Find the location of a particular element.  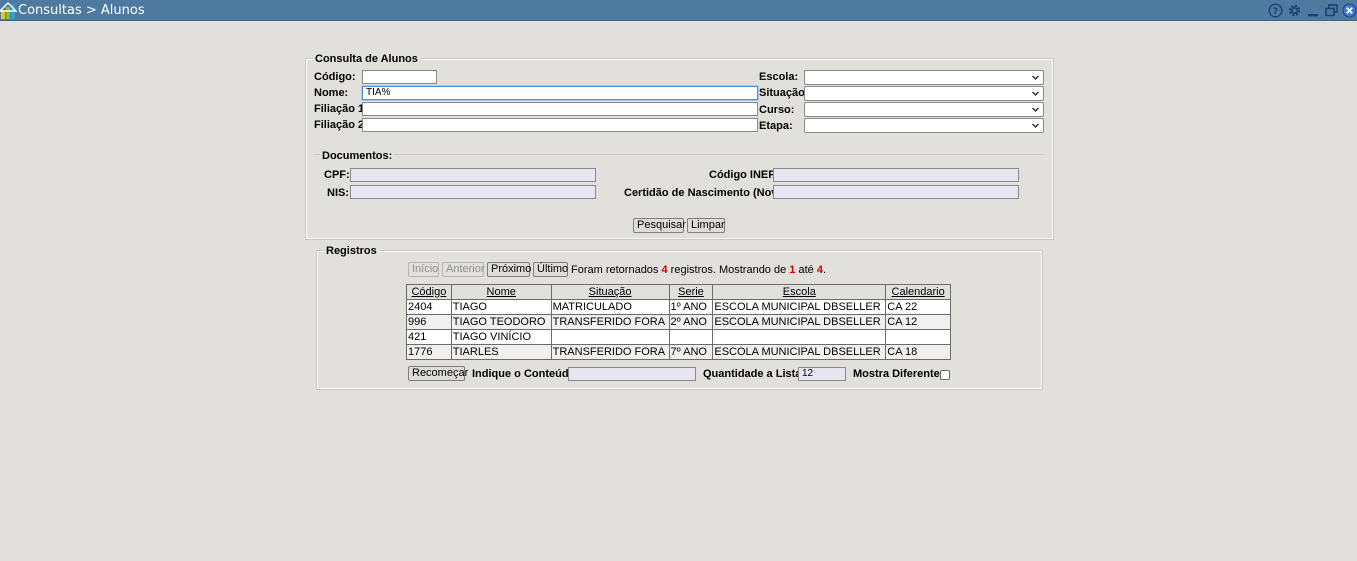

filiacao1-input is located at coordinates (560, 109).